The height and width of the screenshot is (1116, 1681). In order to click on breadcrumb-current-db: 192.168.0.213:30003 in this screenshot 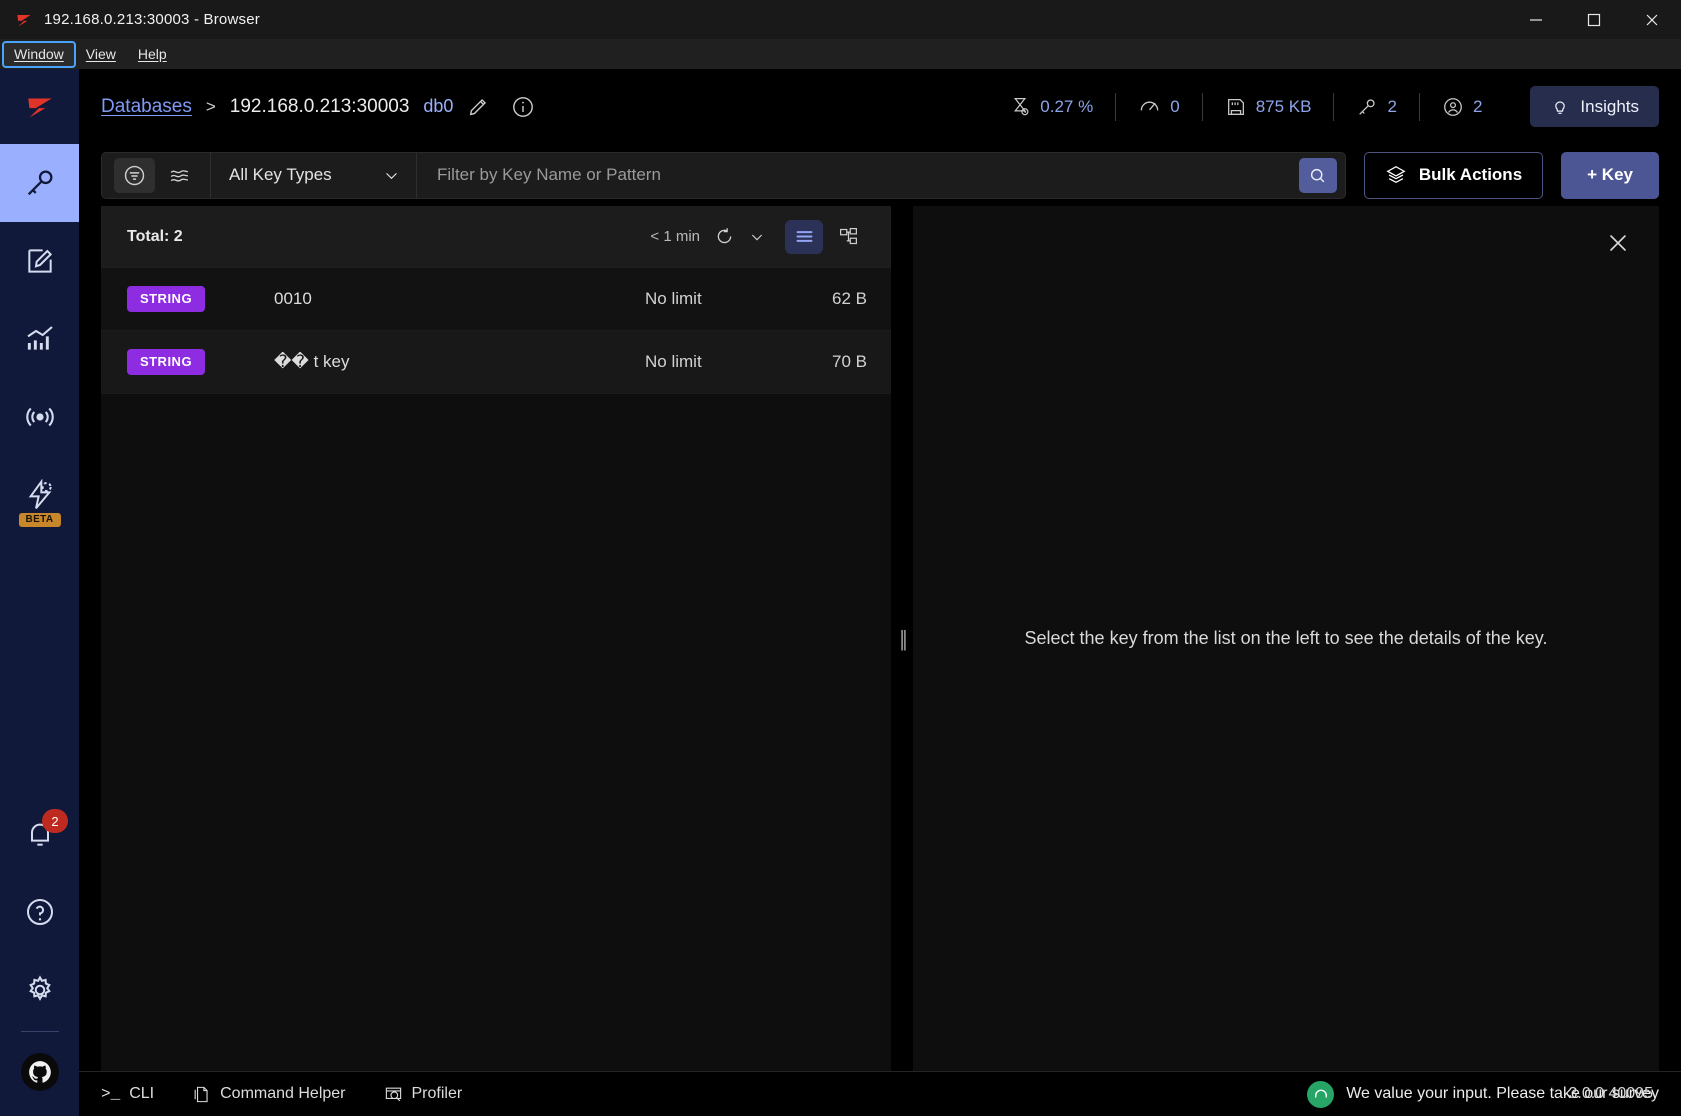, I will do `click(319, 106)`.